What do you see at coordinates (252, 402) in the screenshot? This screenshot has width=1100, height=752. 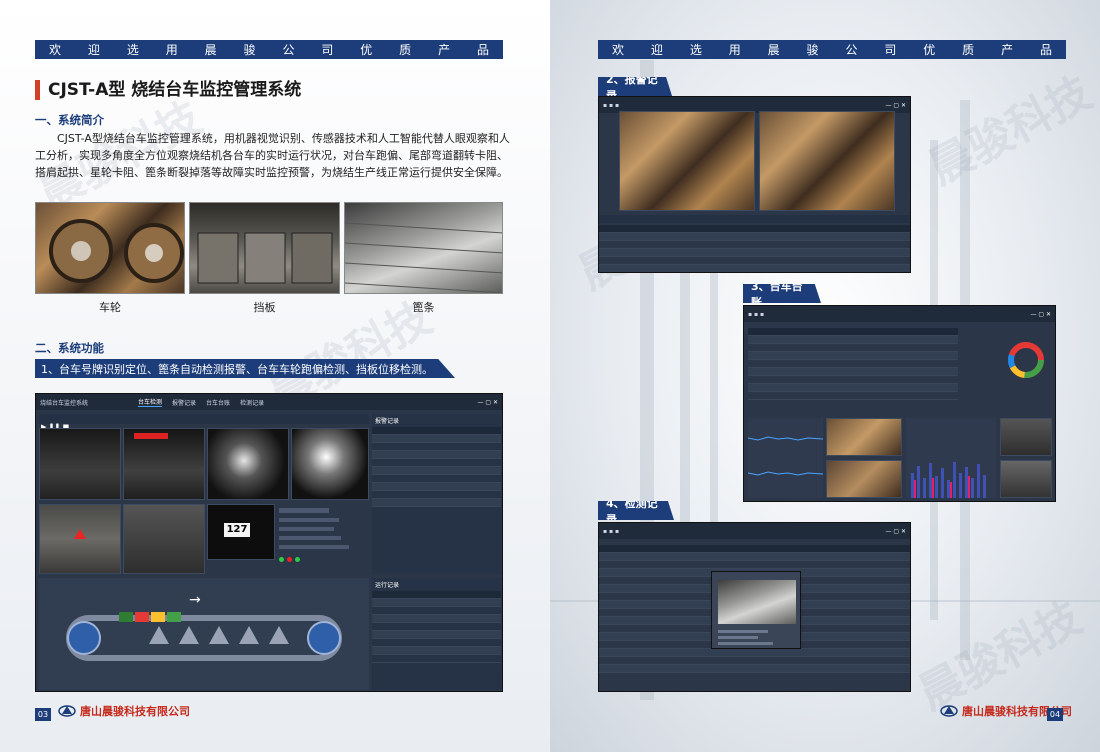 I see `tab-records: 检测记录` at bounding box center [252, 402].